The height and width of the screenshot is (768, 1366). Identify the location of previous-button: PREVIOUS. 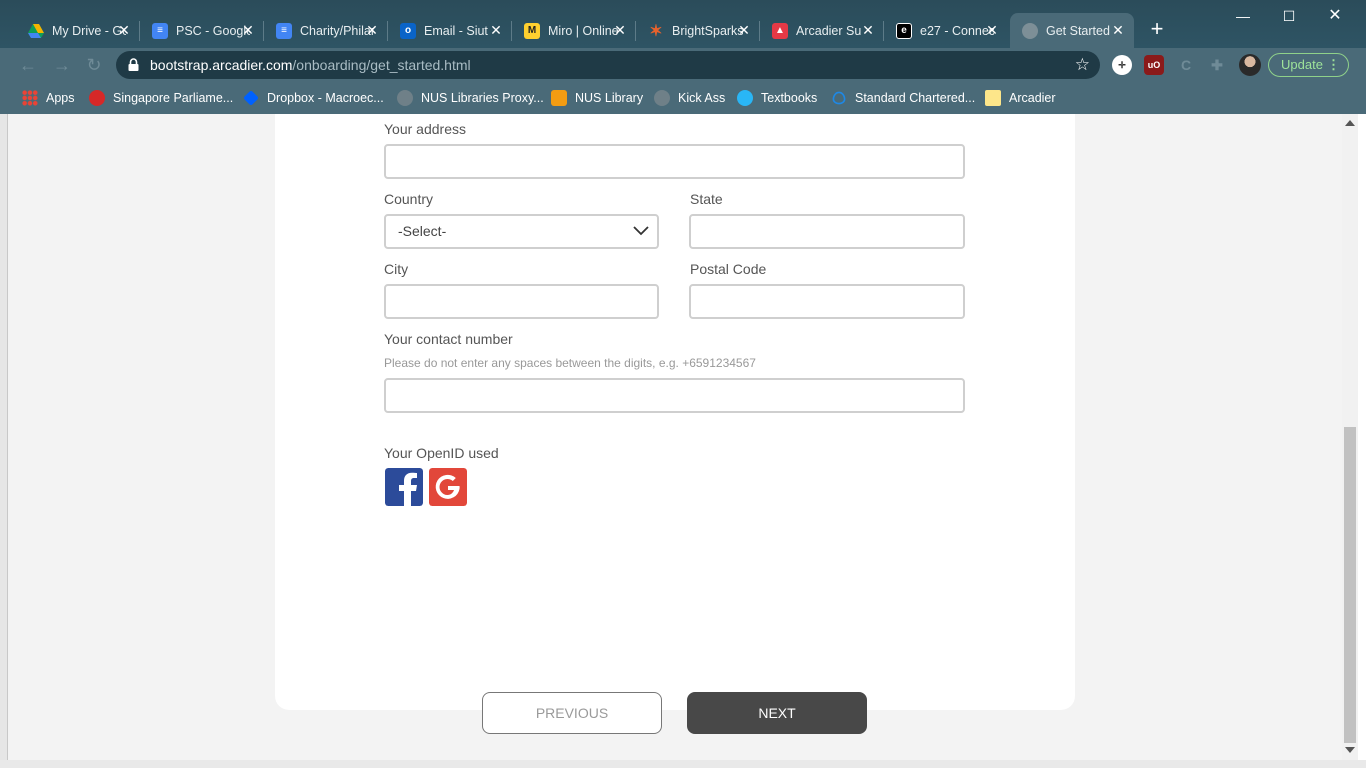
(572, 713).